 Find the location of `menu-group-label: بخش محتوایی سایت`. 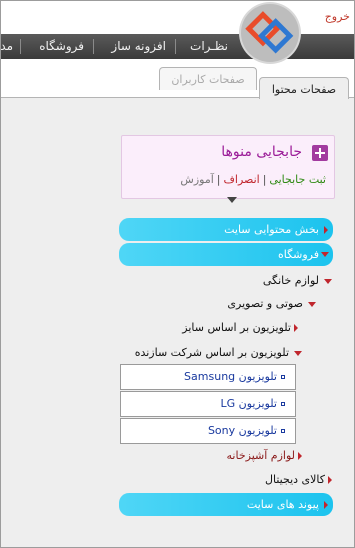

menu-group-label: بخش محتوایی سایت is located at coordinates (271, 229).